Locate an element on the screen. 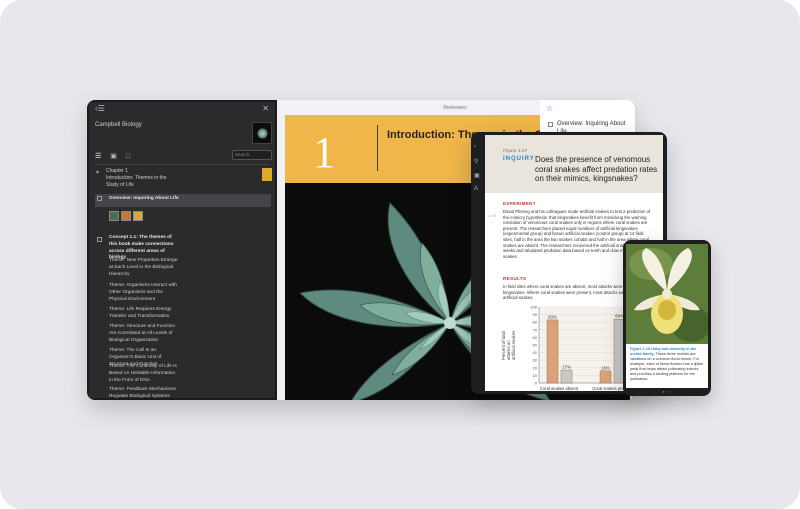 This screenshot has height=509, width=800. collapse-icon: ▼ is located at coordinates (97, 173).